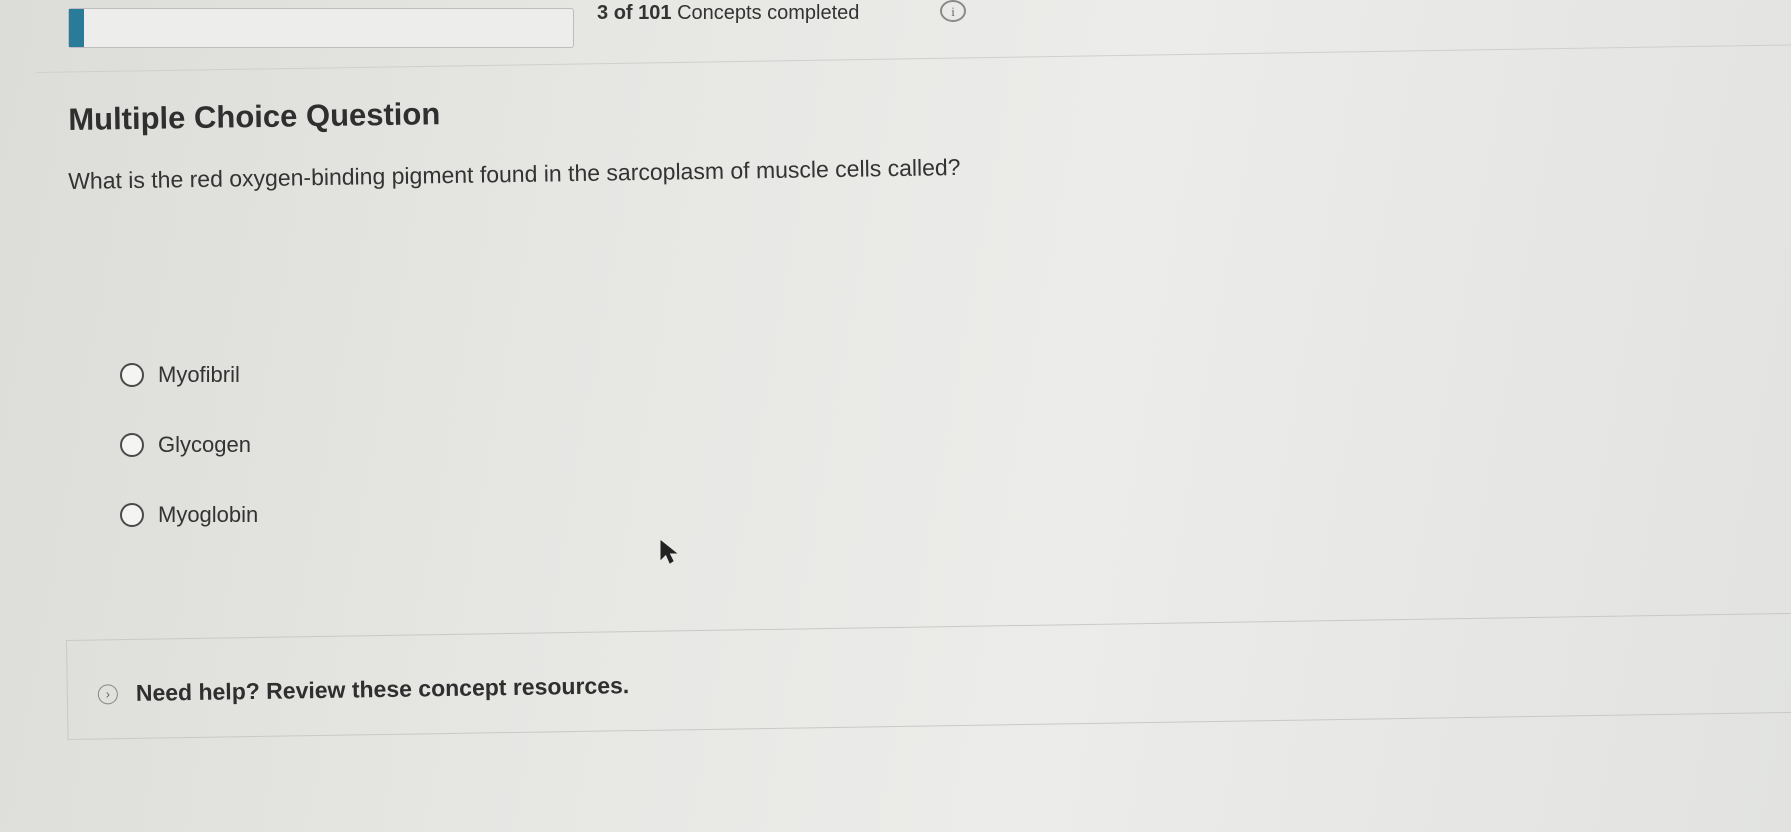  Describe the element at coordinates (199, 374) in the screenshot. I see `option-label: Myofibril` at that location.